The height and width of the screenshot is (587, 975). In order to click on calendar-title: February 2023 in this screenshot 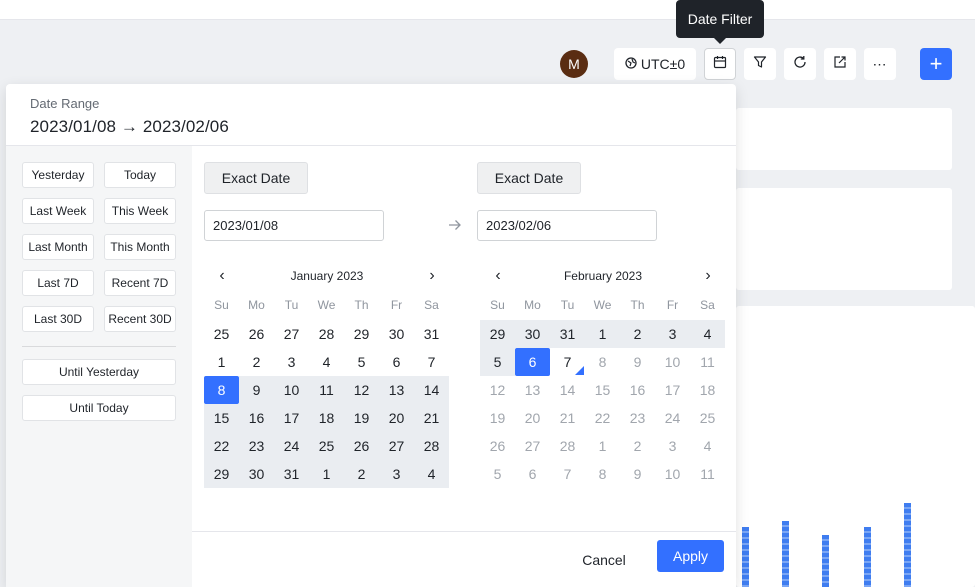, I will do `click(603, 276)`.